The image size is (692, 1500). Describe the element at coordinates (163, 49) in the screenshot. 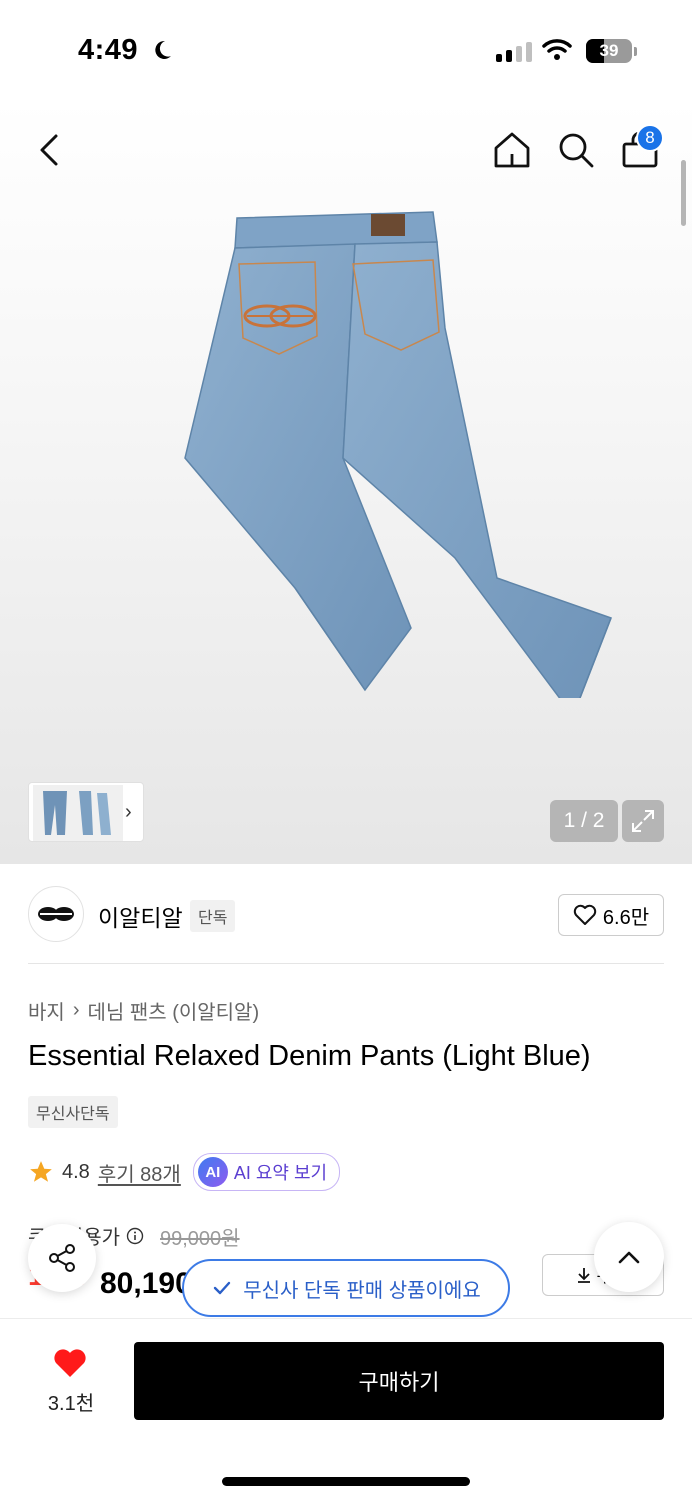

I see `moon-icon` at that location.